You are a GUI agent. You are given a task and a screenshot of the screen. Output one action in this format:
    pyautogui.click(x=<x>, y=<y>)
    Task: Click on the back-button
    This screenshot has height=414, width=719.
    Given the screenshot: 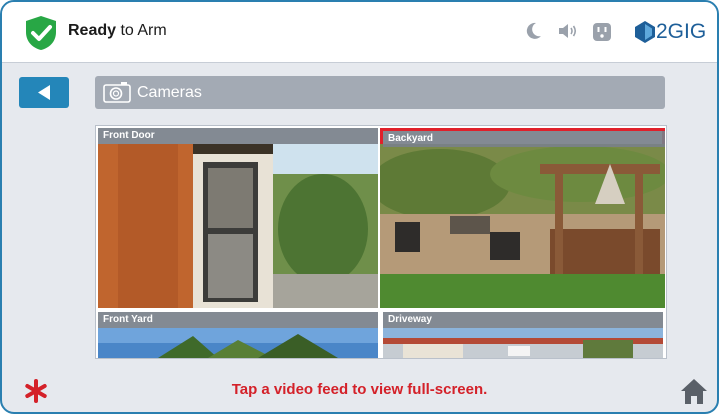 What is the action you would take?
    pyautogui.click(x=44, y=92)
    